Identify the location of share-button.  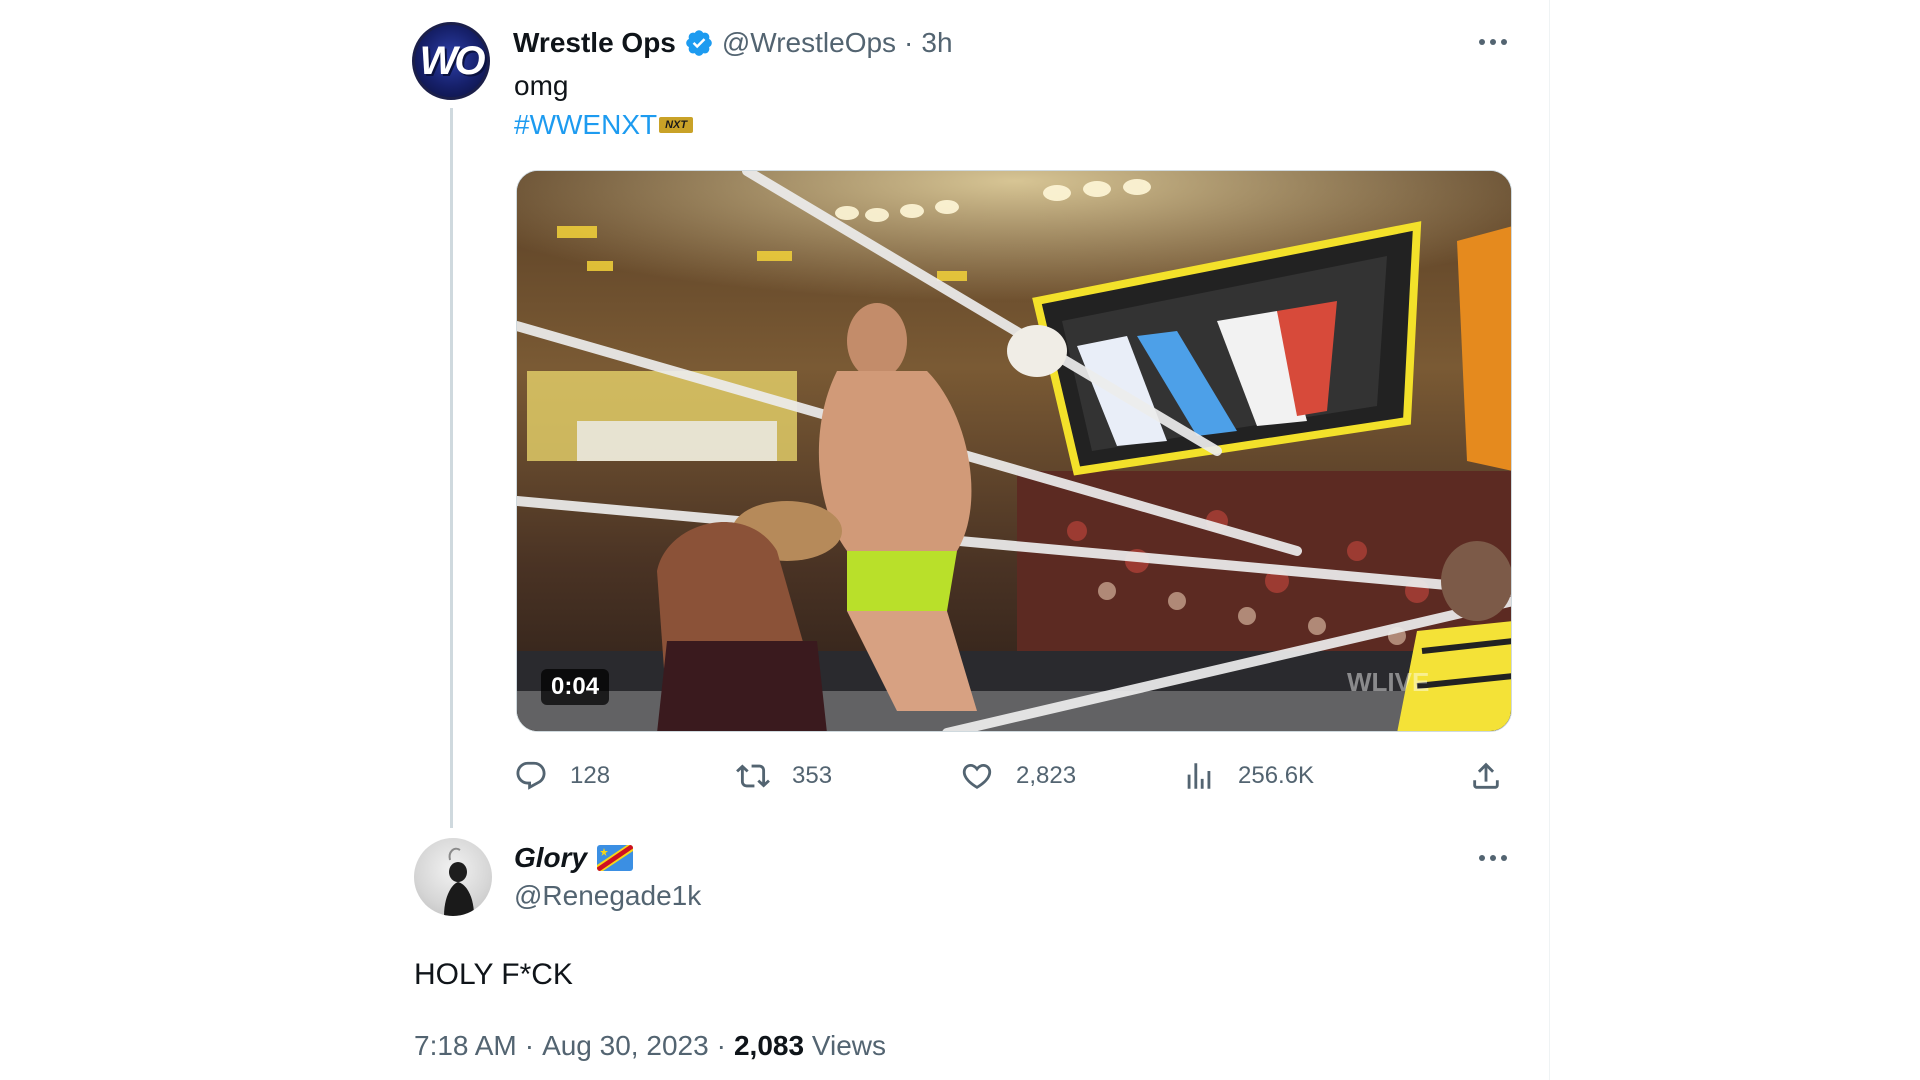
(1486, 776).